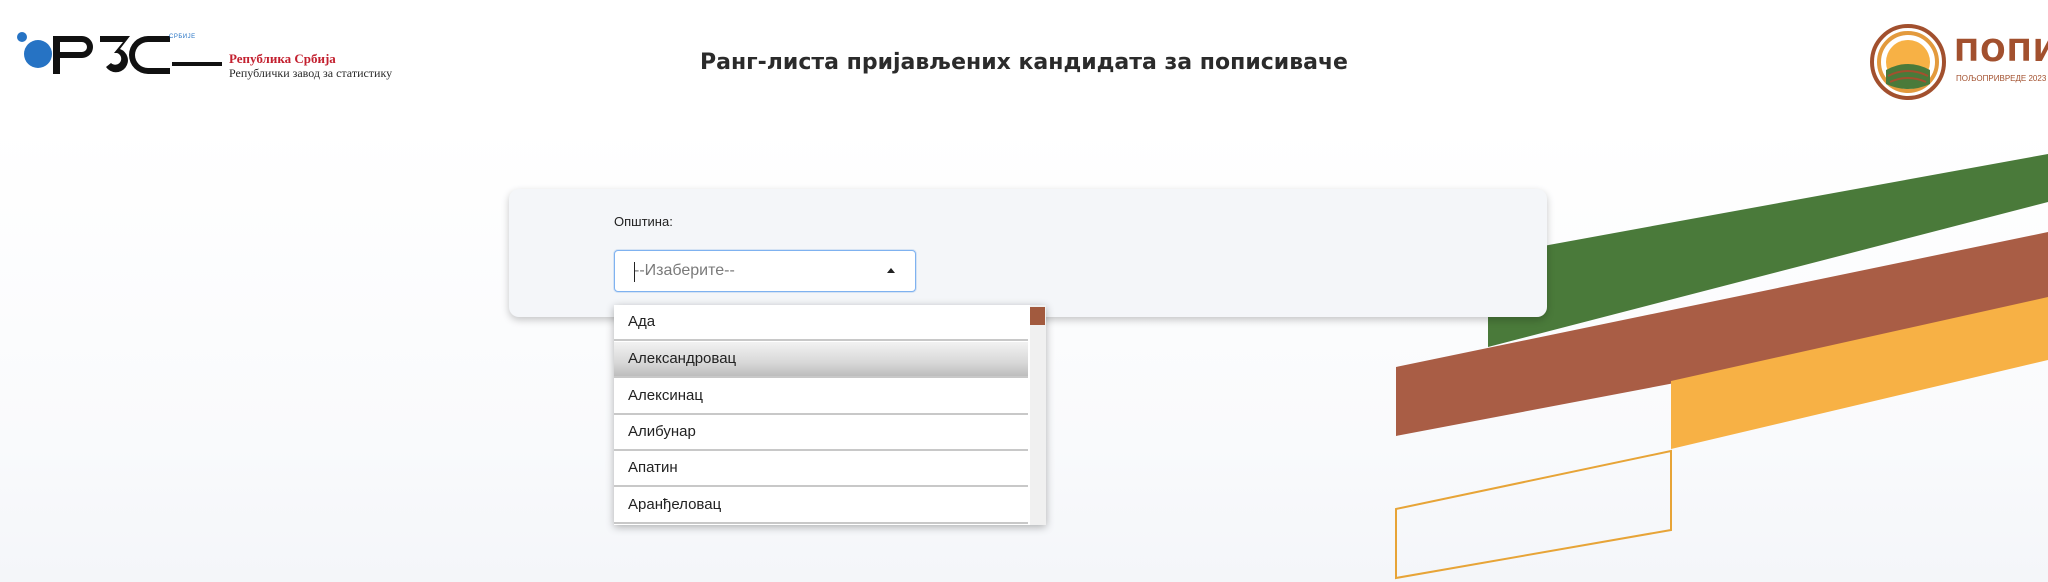 This screenshot has width=2048, height=582. What do you see at coordinates (684, 270) in the screenshot?
I see `select-placeholder: --Изаберите--` at bounding box center [684, 270].